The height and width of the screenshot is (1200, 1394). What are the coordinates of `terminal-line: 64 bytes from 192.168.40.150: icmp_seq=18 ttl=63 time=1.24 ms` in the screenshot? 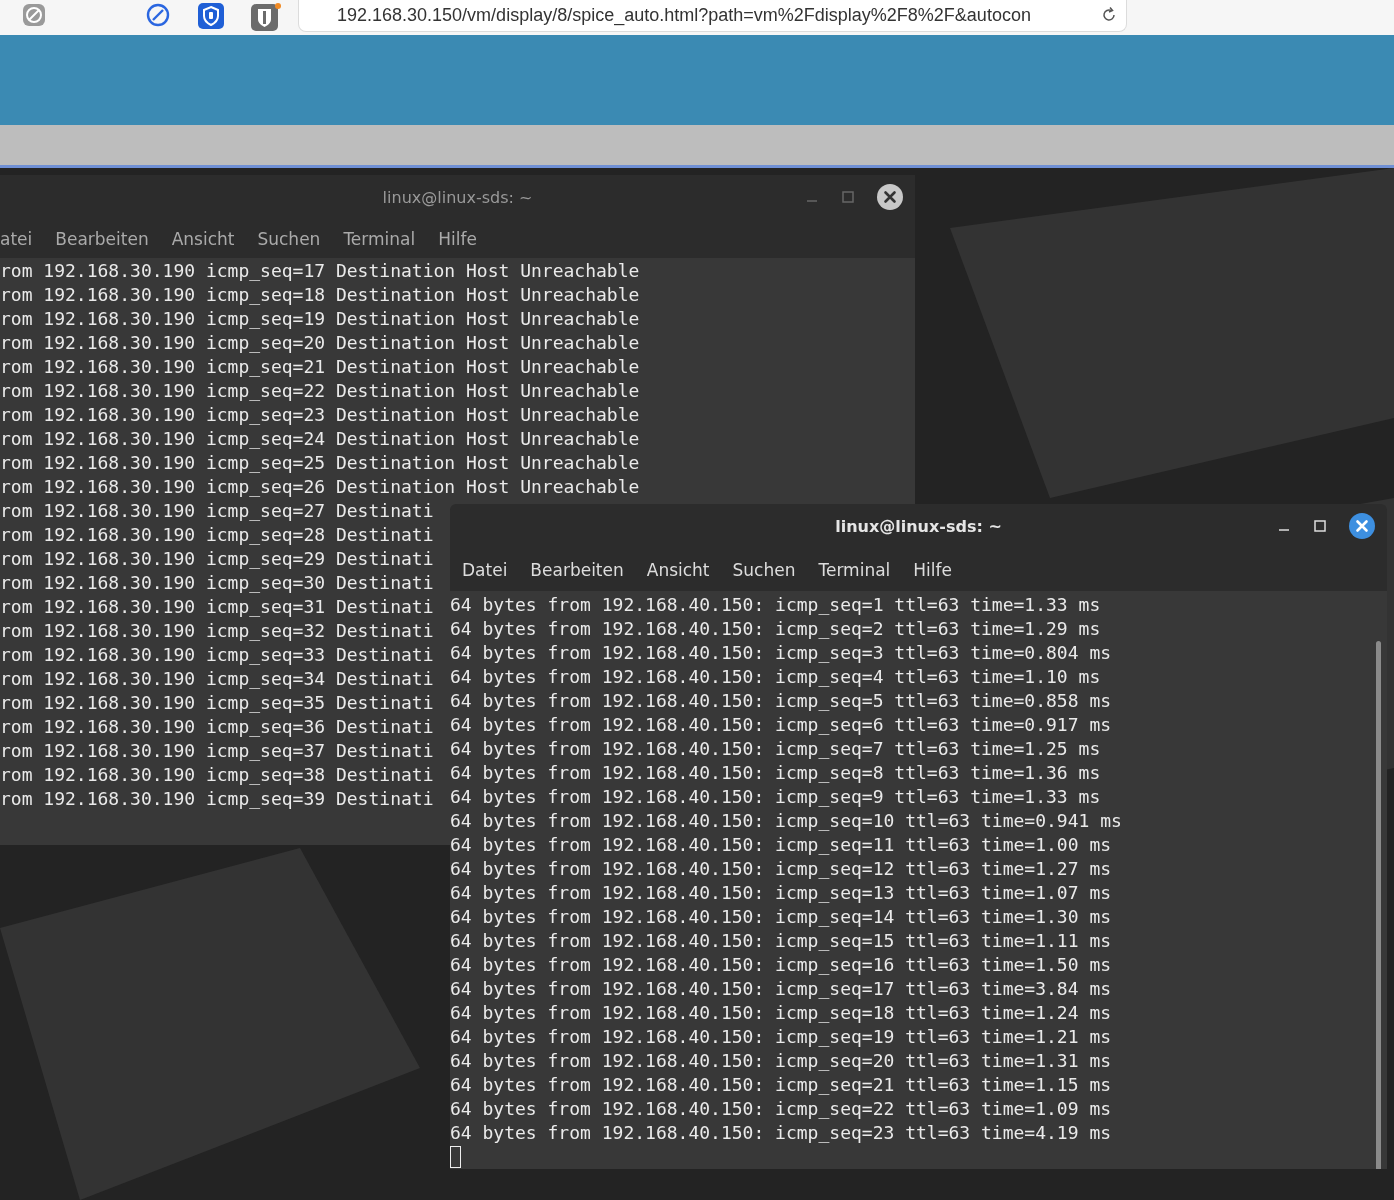 It's located at (781, 1013).